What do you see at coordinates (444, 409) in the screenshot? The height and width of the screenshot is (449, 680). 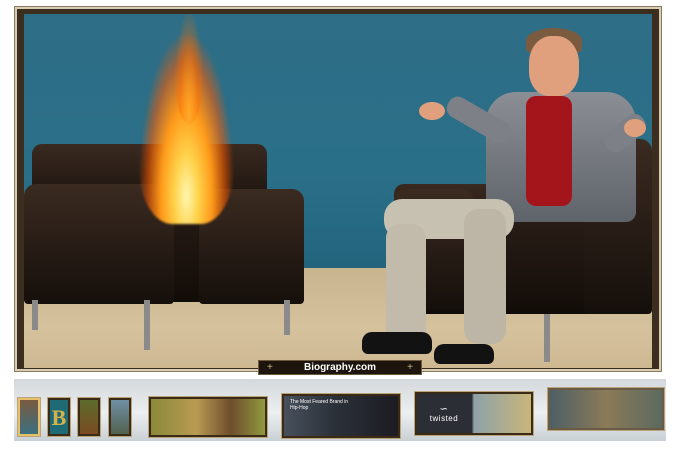 I see `twisted-logo-mark-icon: ∽` at bounding box center [444, 409].